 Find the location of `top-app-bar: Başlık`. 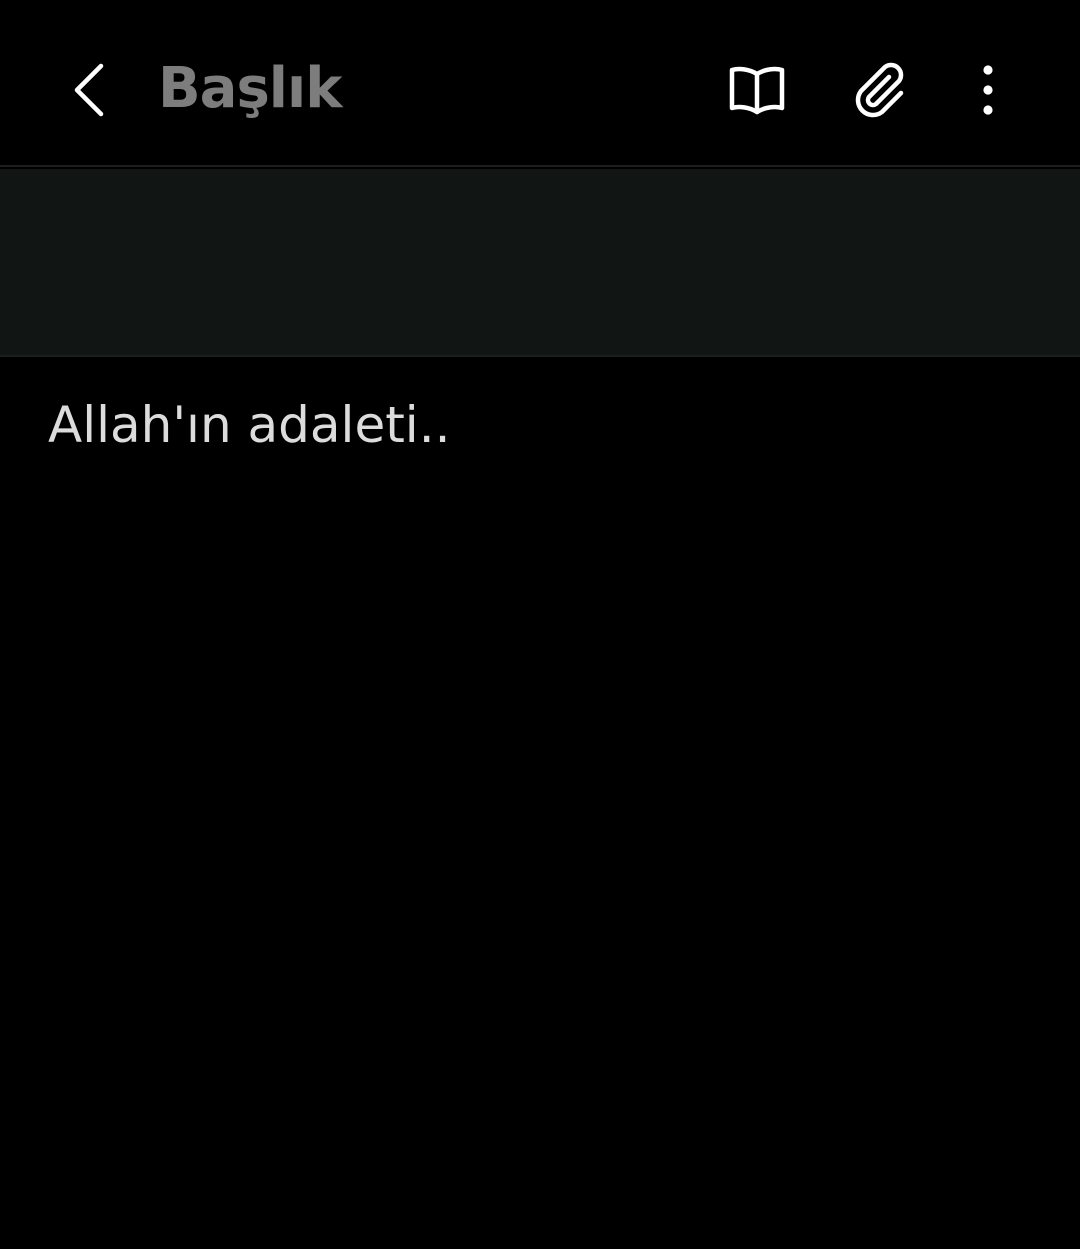

top-app-bar: Başlık is located at coordinates (540, 83).